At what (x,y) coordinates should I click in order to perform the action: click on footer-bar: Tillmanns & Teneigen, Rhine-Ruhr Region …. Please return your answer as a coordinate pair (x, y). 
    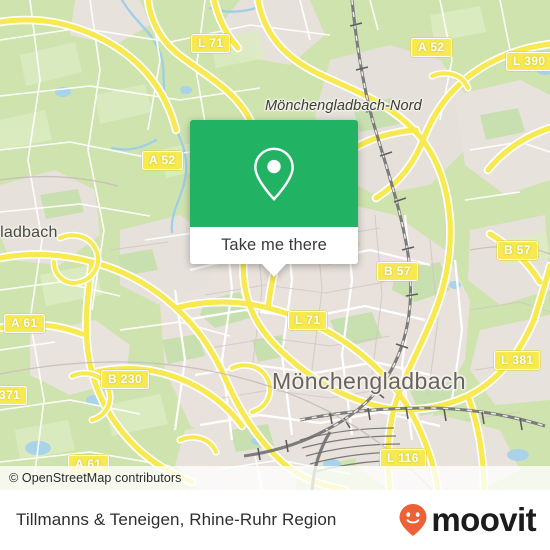
    Looking at the image, I should click on (275, 520).